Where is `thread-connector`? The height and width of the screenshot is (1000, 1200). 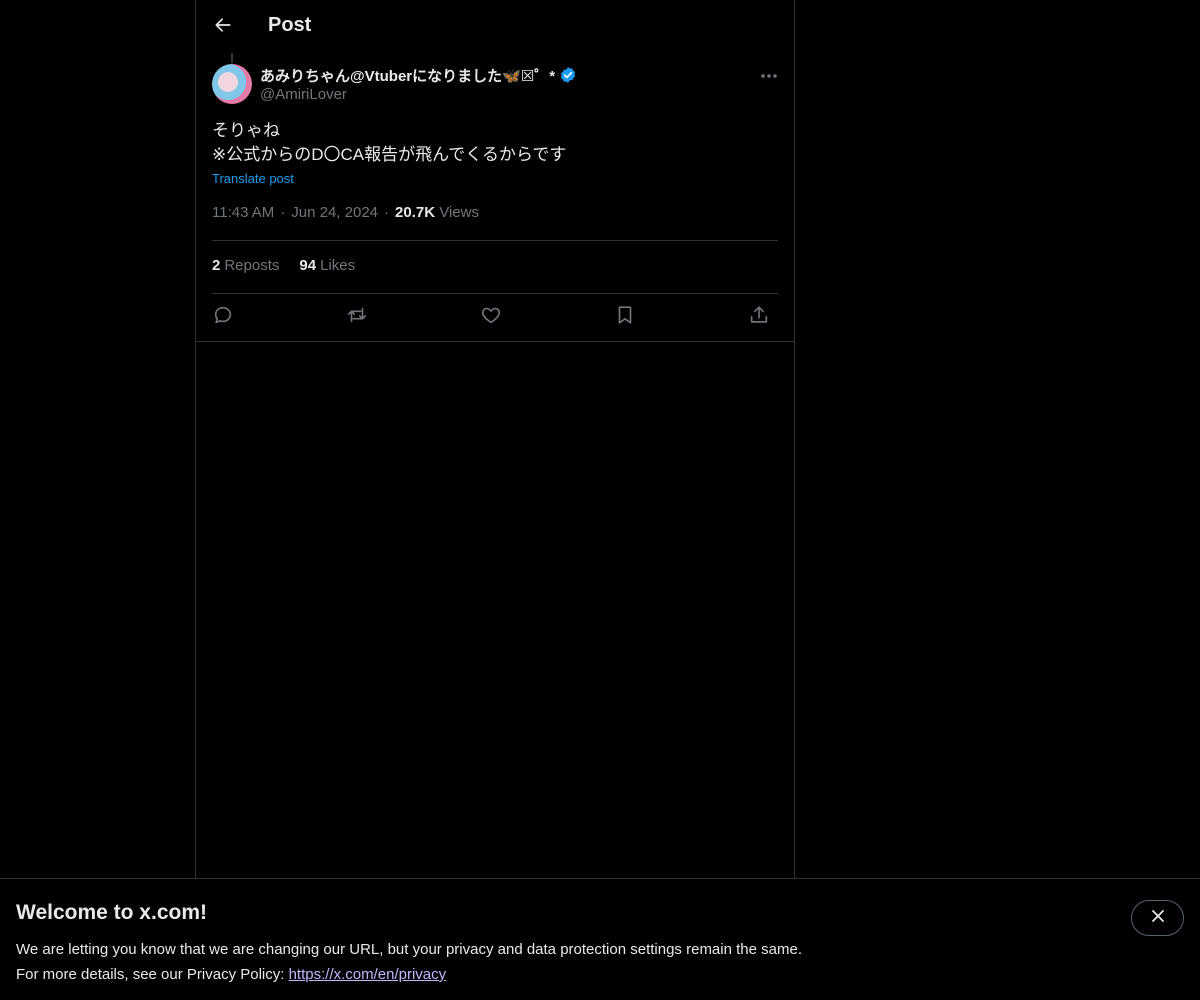
thread-connector is located at coordinates (232, 58).